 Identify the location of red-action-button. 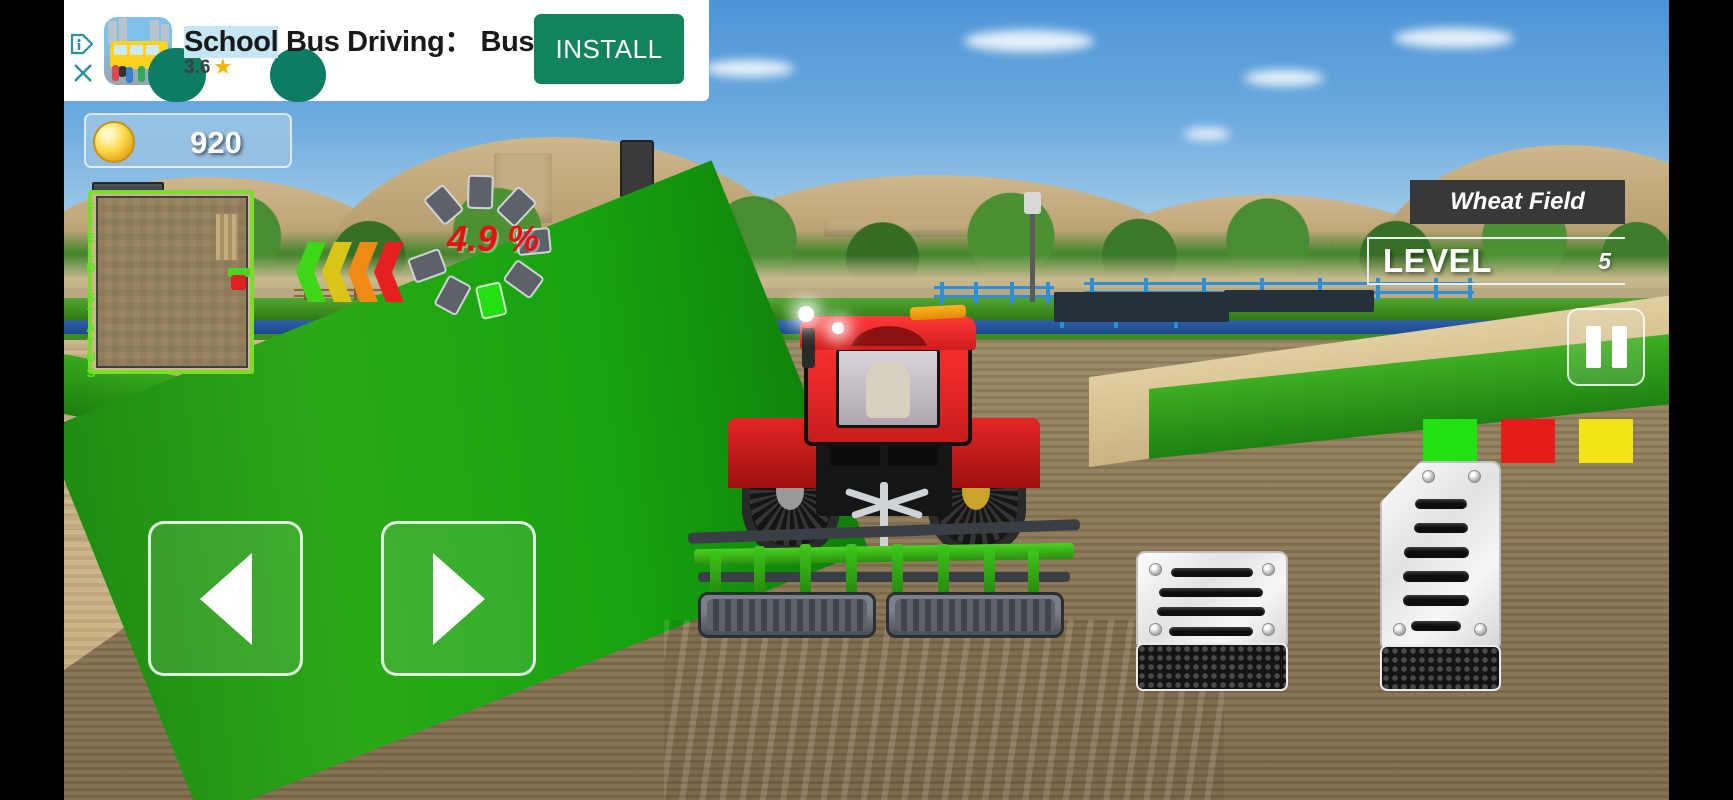
(1528, 441).